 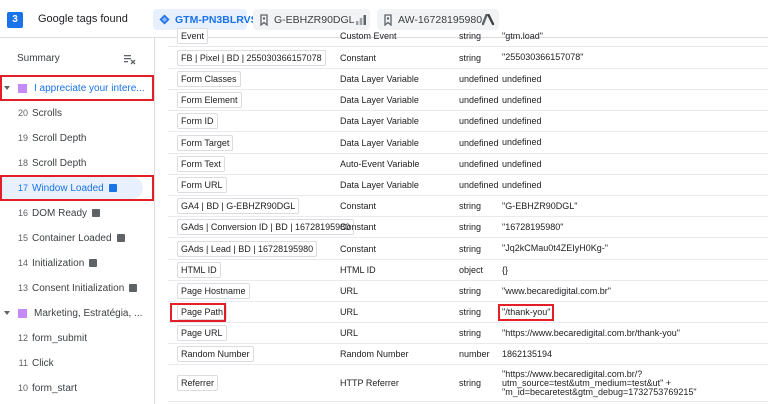 What do you see at coordinates (22, 263) in the screenshot?
I see `event-number: 14` at bounding box center [22, 263].